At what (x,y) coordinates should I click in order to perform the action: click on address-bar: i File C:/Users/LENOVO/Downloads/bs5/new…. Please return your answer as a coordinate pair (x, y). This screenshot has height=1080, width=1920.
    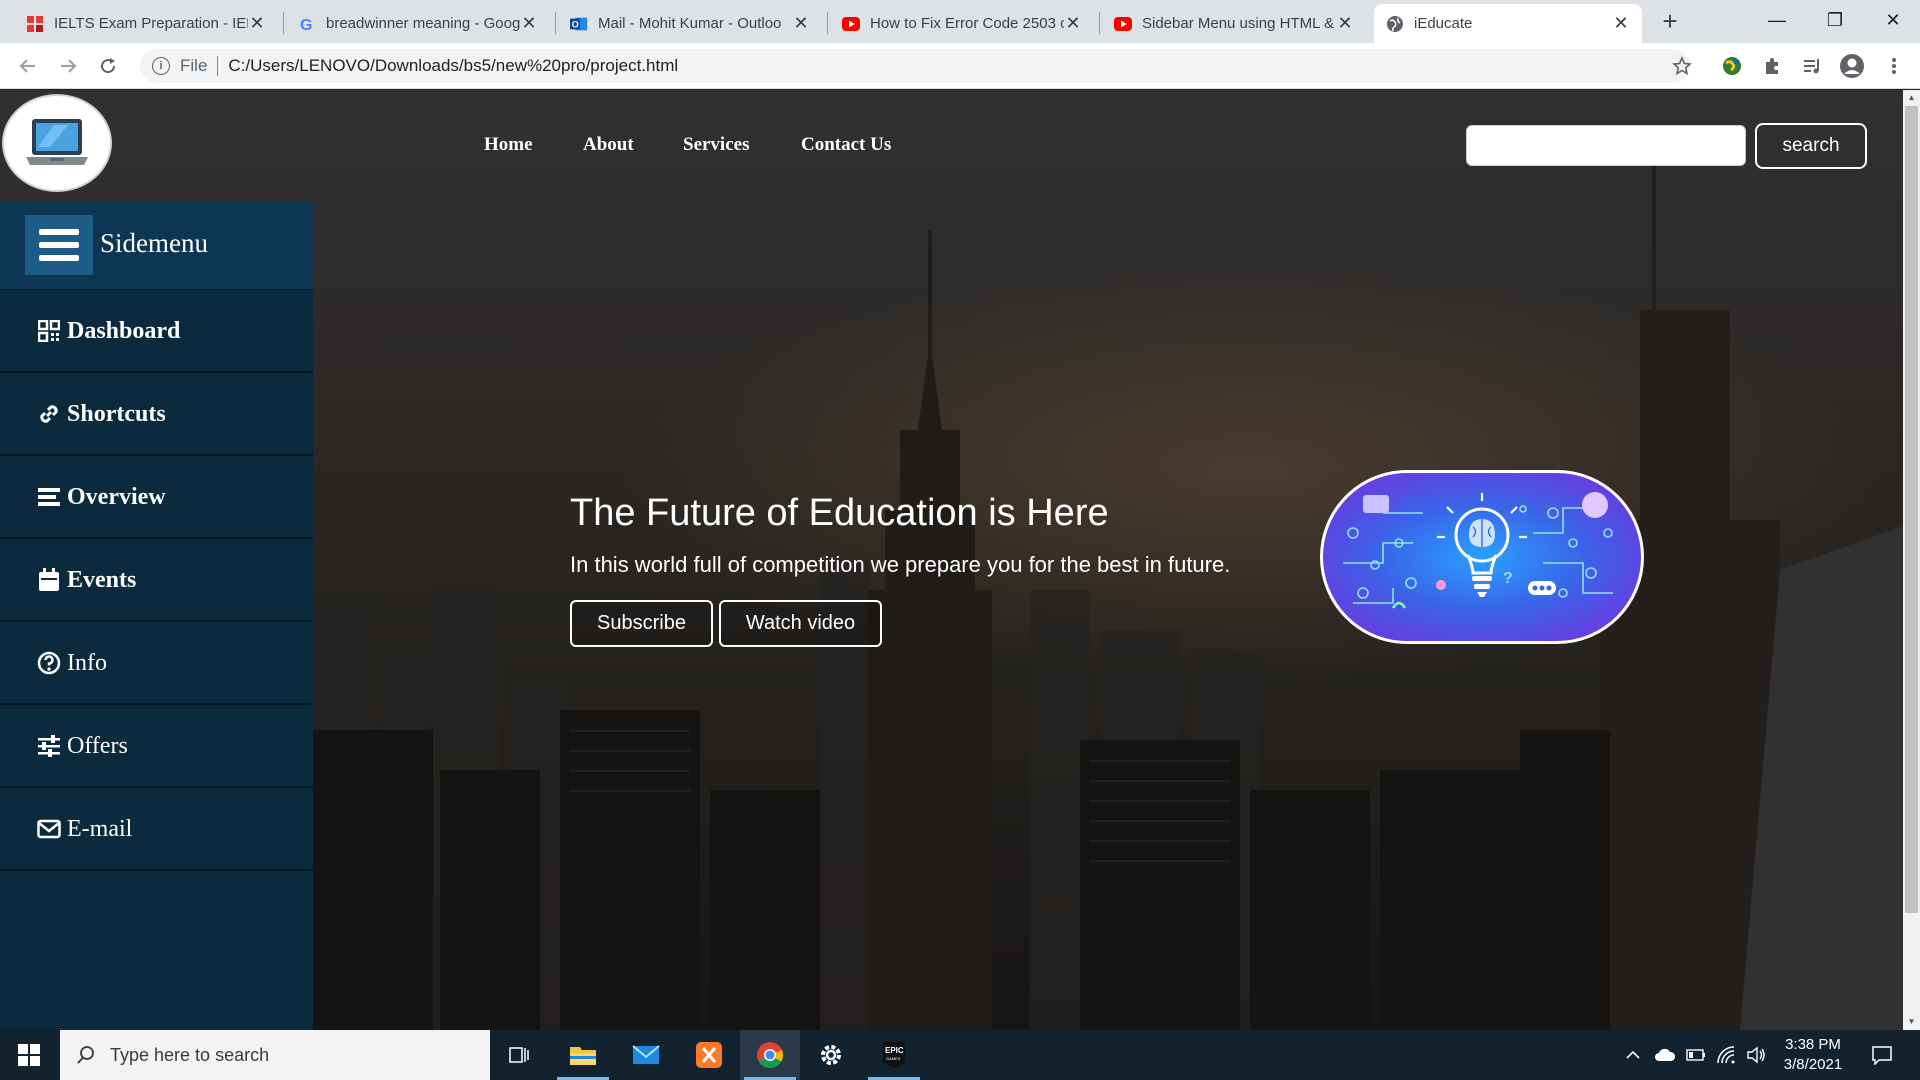
    Looking at the image, I should click on (915, 66).